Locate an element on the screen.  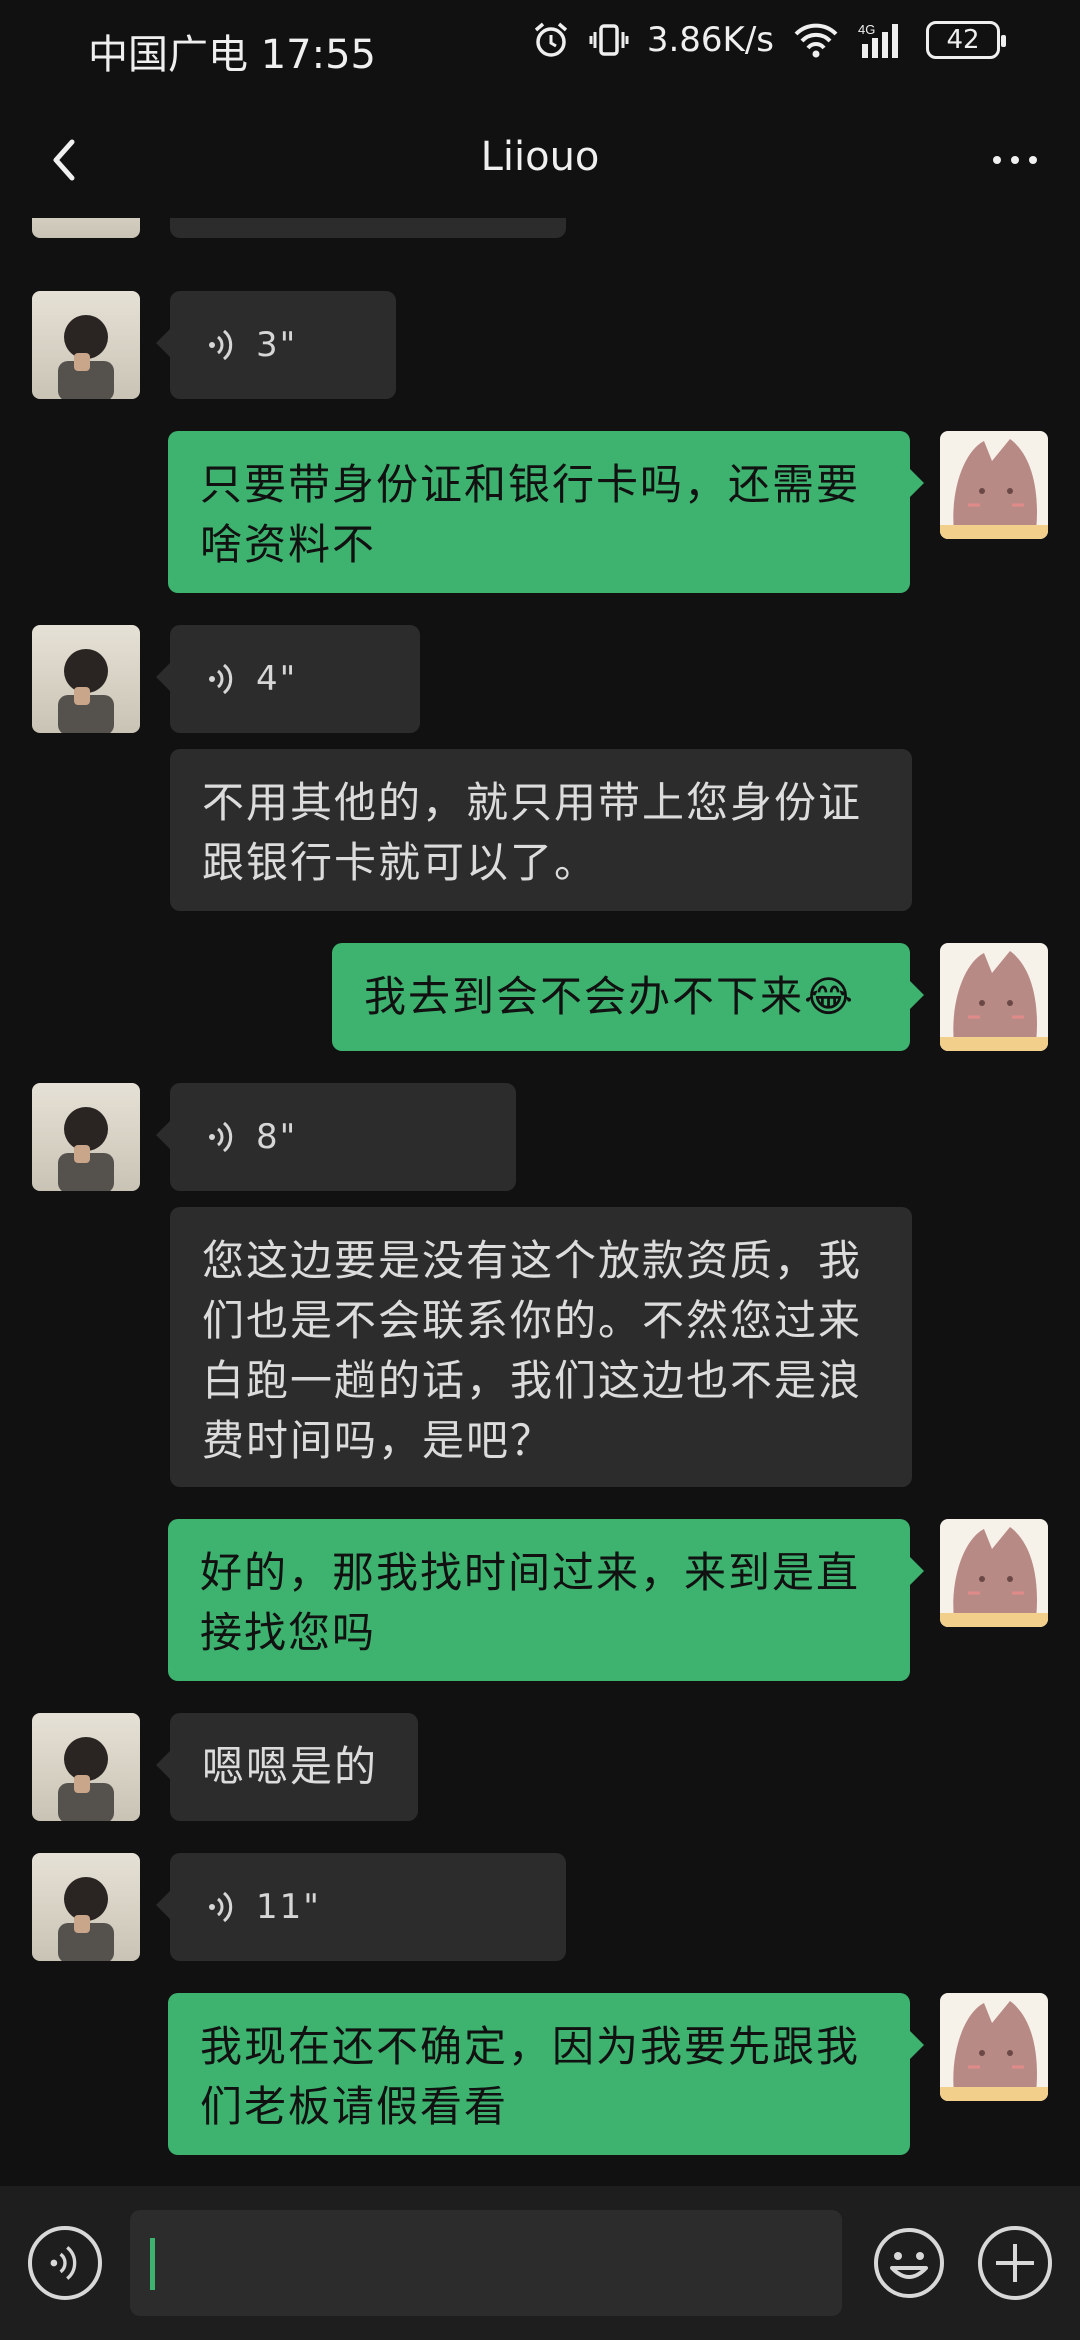
wifi-icon is located at coordinates (816, 40).